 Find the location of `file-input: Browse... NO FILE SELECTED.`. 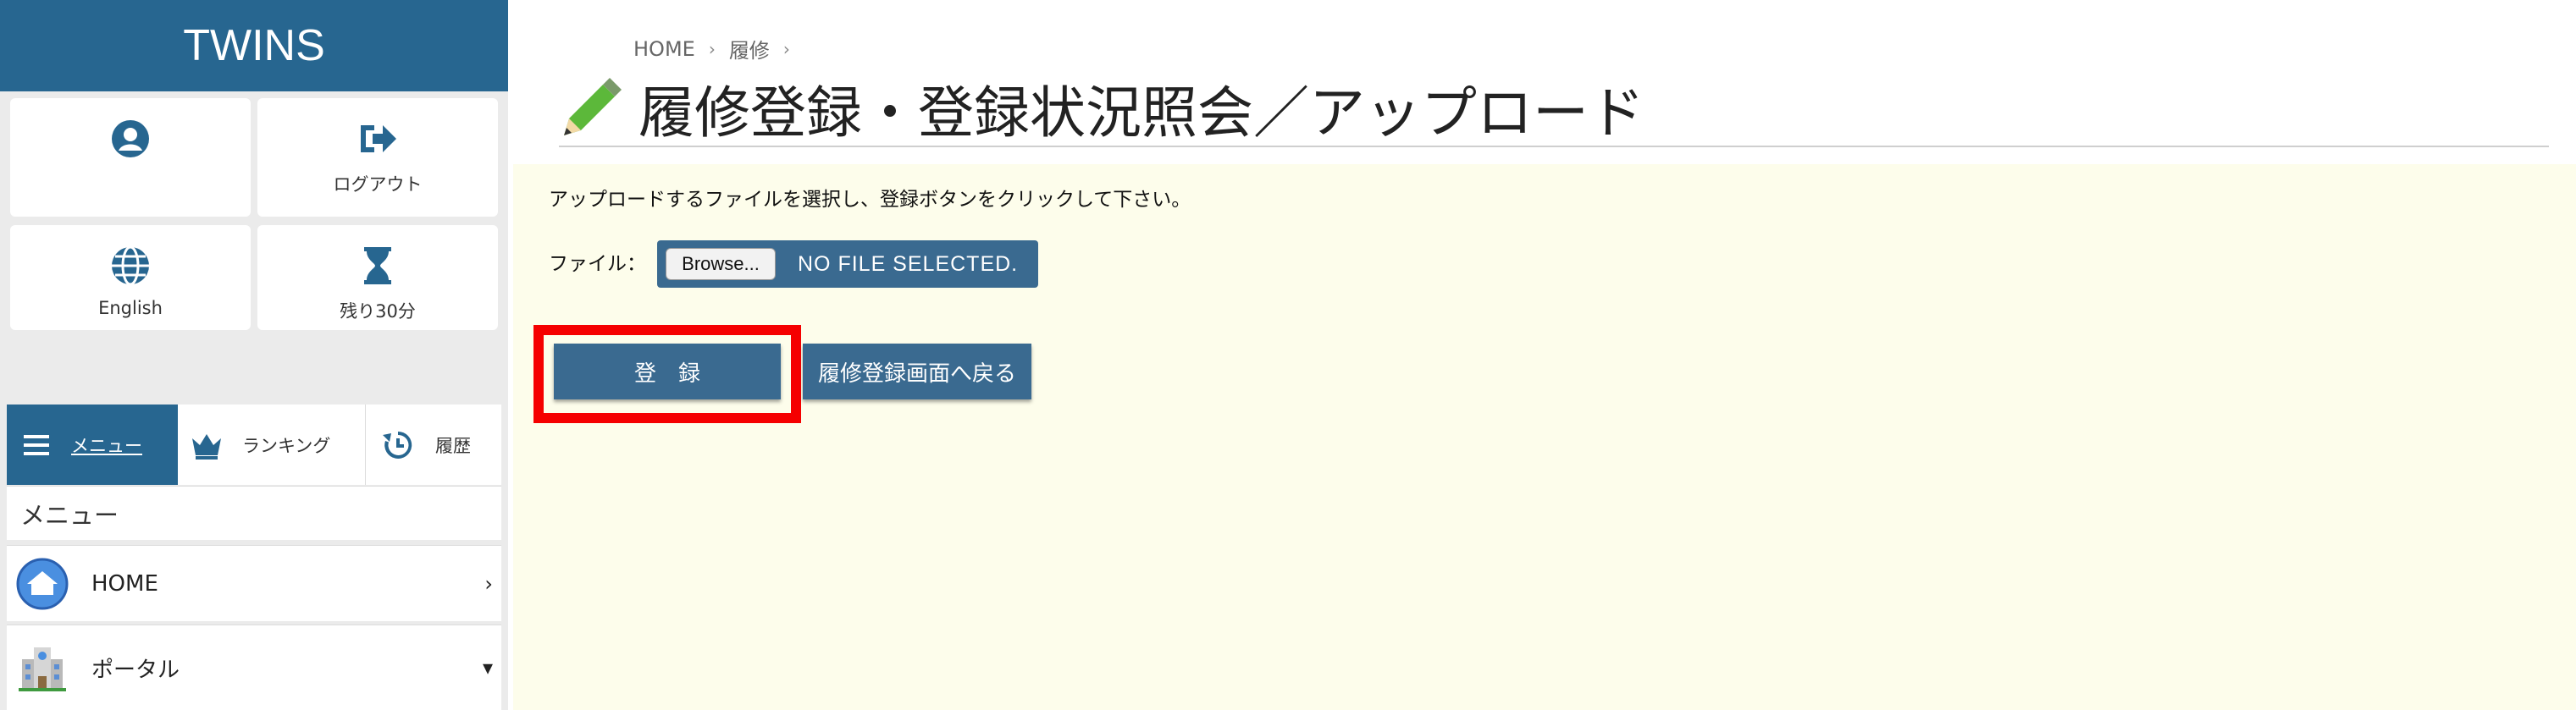

file-input: Browse... NO FILE SELECTED. is located at coordinates (847, 264).